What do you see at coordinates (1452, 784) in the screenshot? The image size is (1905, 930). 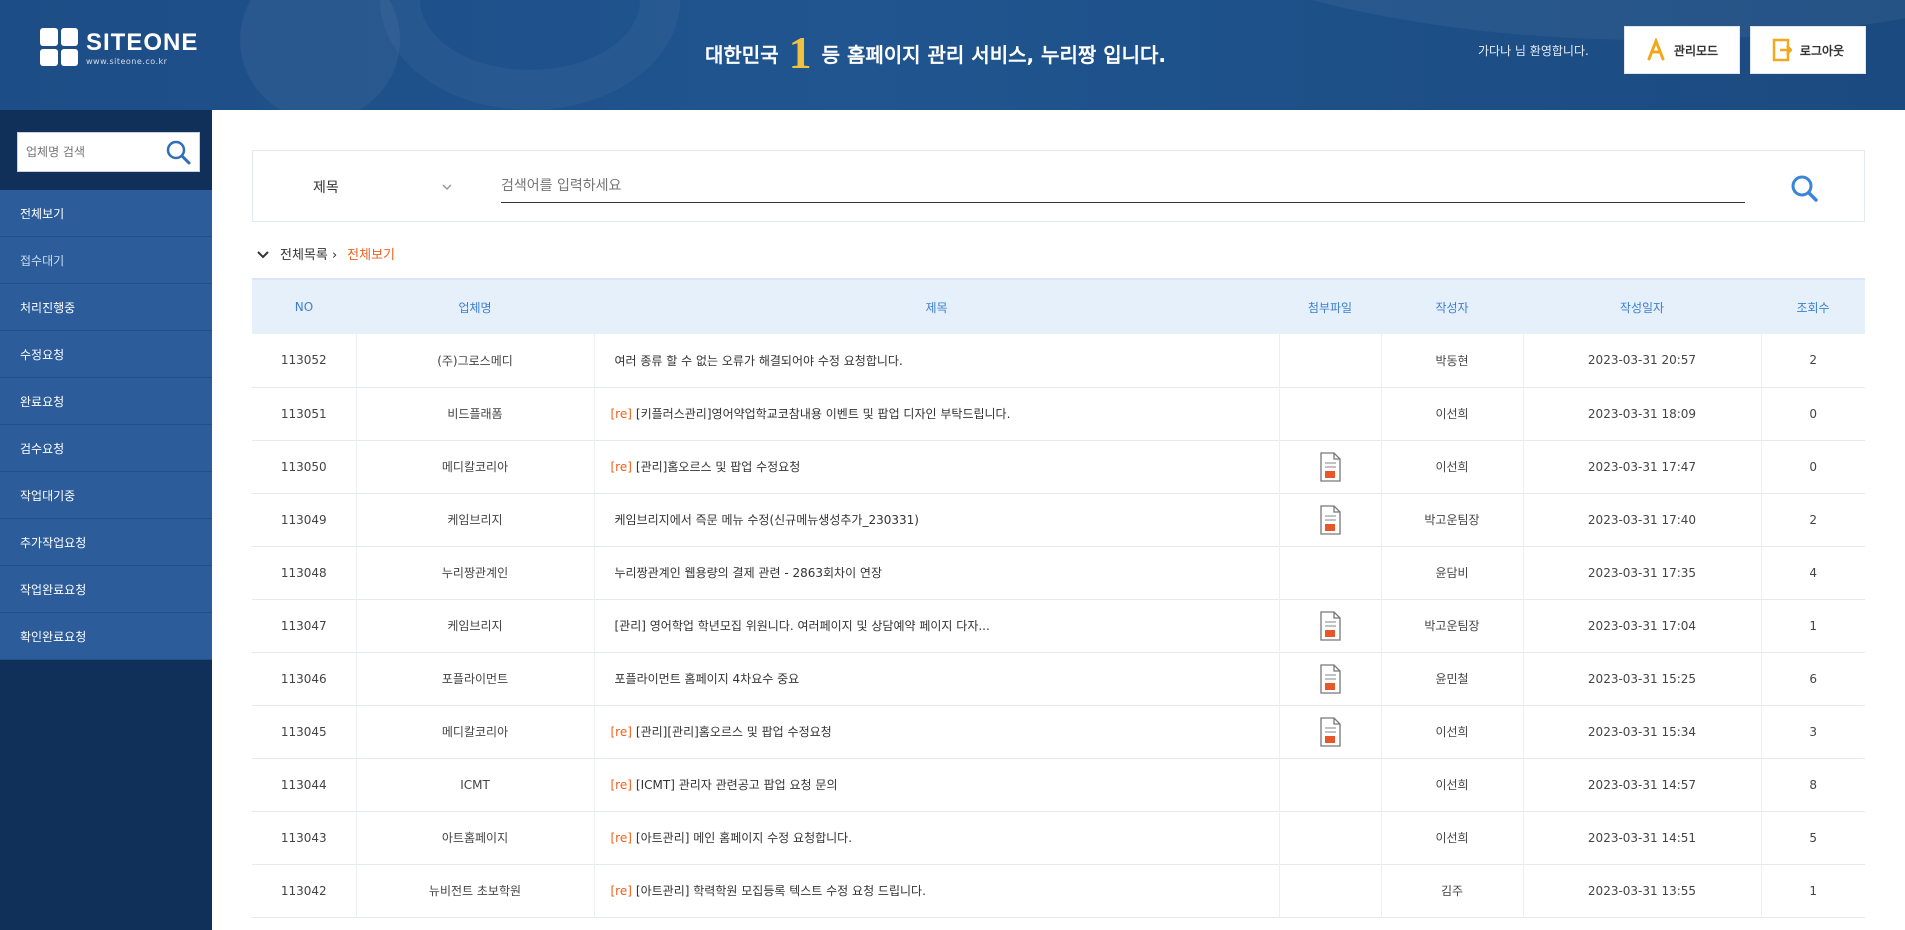 I see `row-author: 이선희` at bounding box center [1452, 784].